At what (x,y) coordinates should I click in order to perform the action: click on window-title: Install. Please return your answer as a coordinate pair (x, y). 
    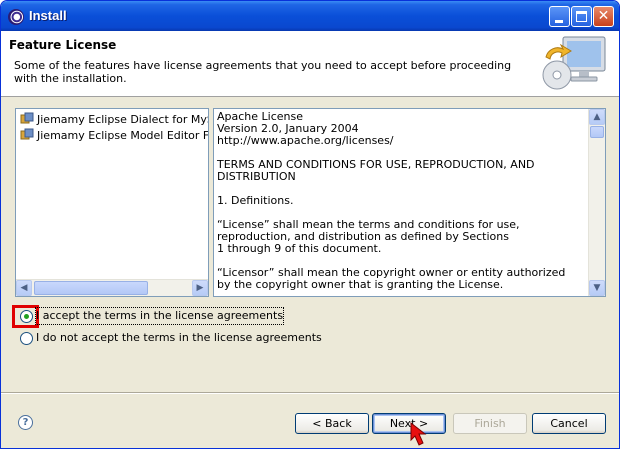
    Looking at the image, I should click on (48, 15).